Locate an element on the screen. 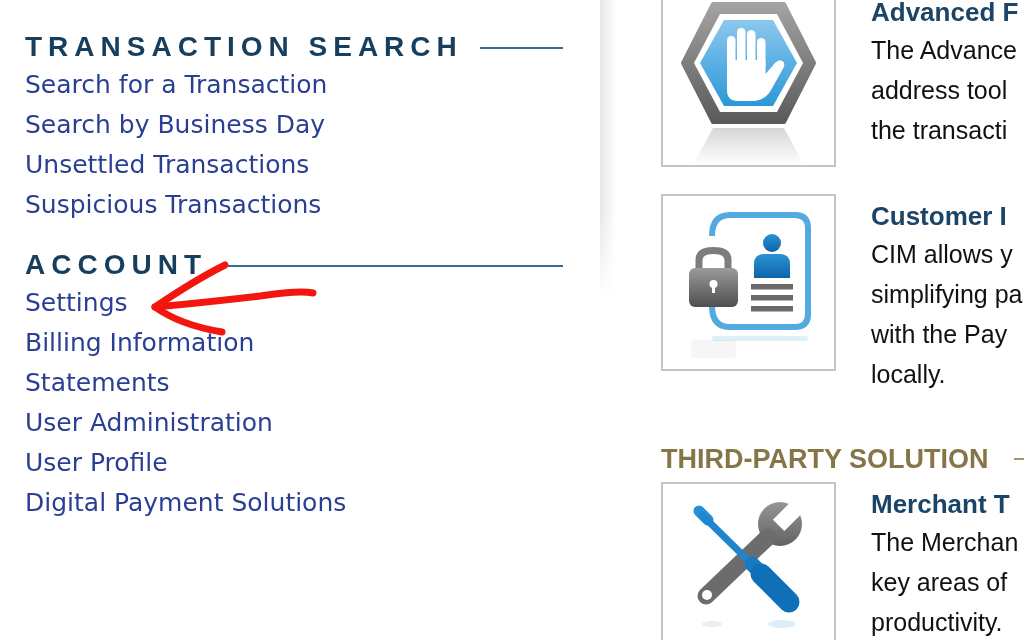  section-heading: TRANSACTION SEARCH is located at coordinates (244, 47).